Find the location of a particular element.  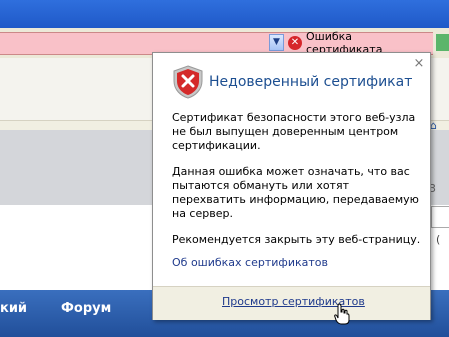

close-icon: × is located at coordinates (419, 64).